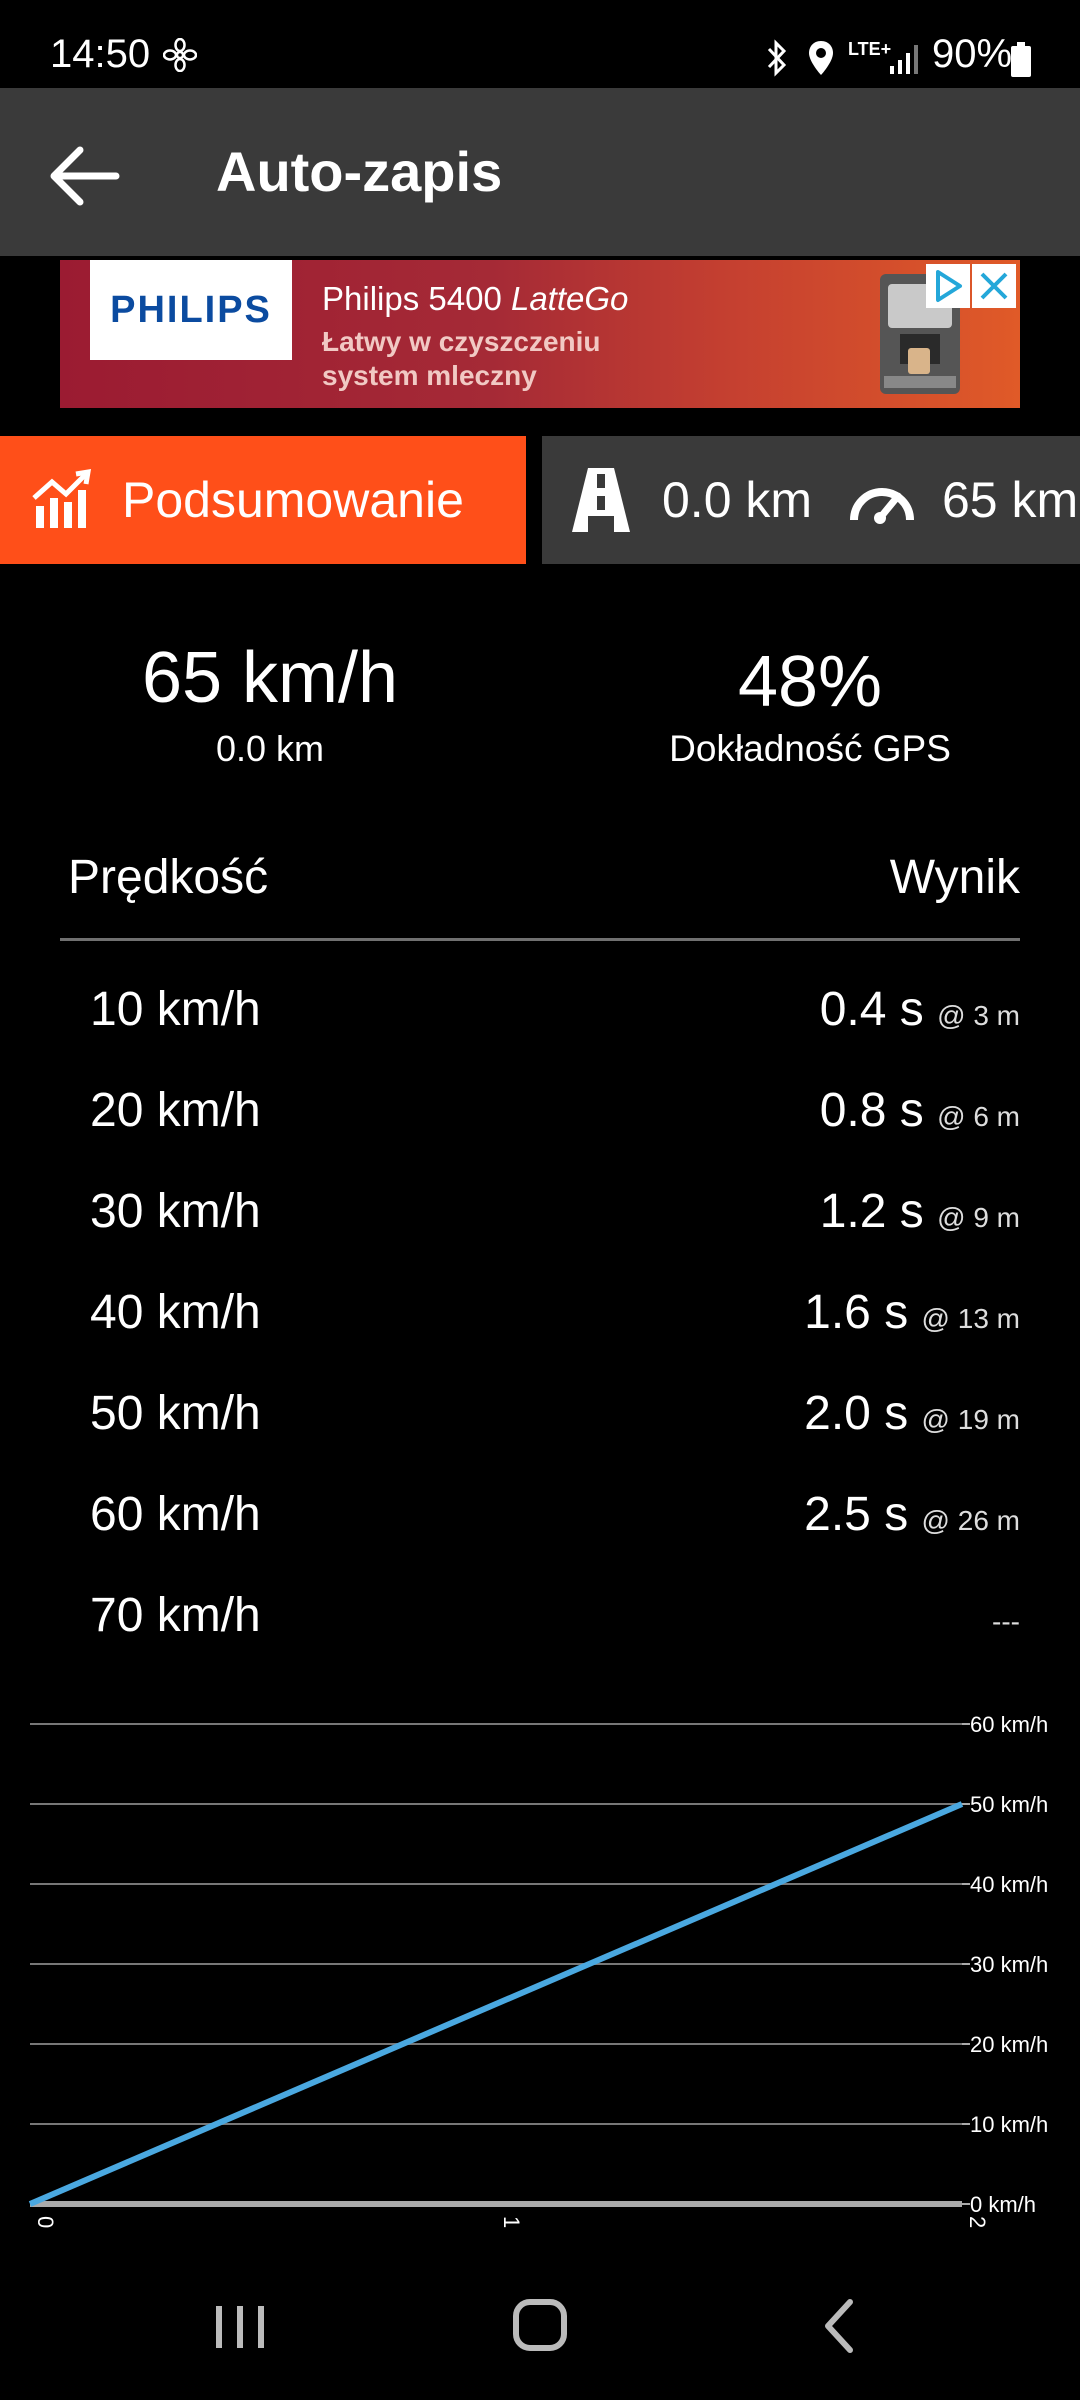 This screenshot has height=2400, width=1080. I want to click on table-row: 60 km/h 2.5 s @ 26 m, so click(540, 1520).